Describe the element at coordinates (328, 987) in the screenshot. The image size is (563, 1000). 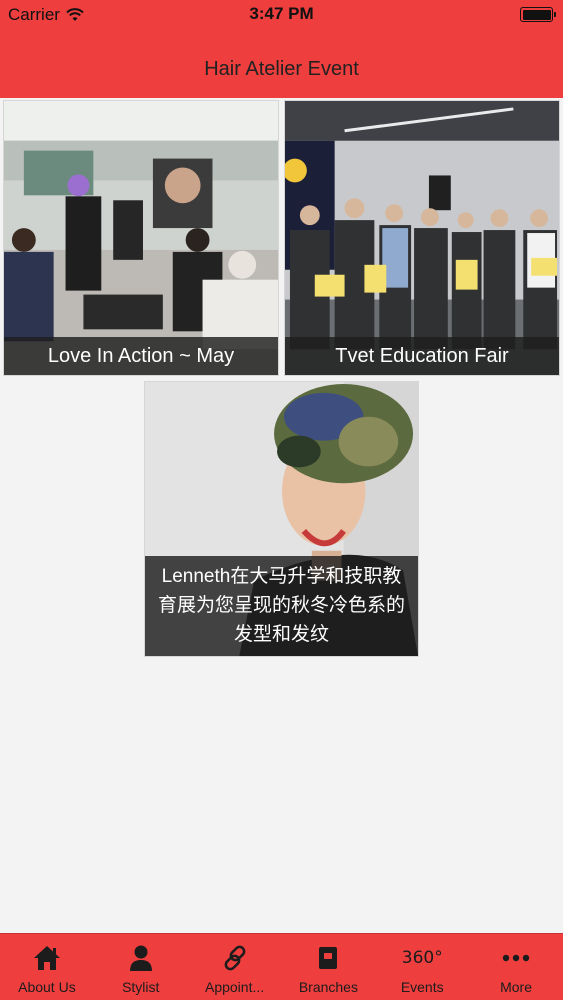
I see `tab-label: Branches` at that location.